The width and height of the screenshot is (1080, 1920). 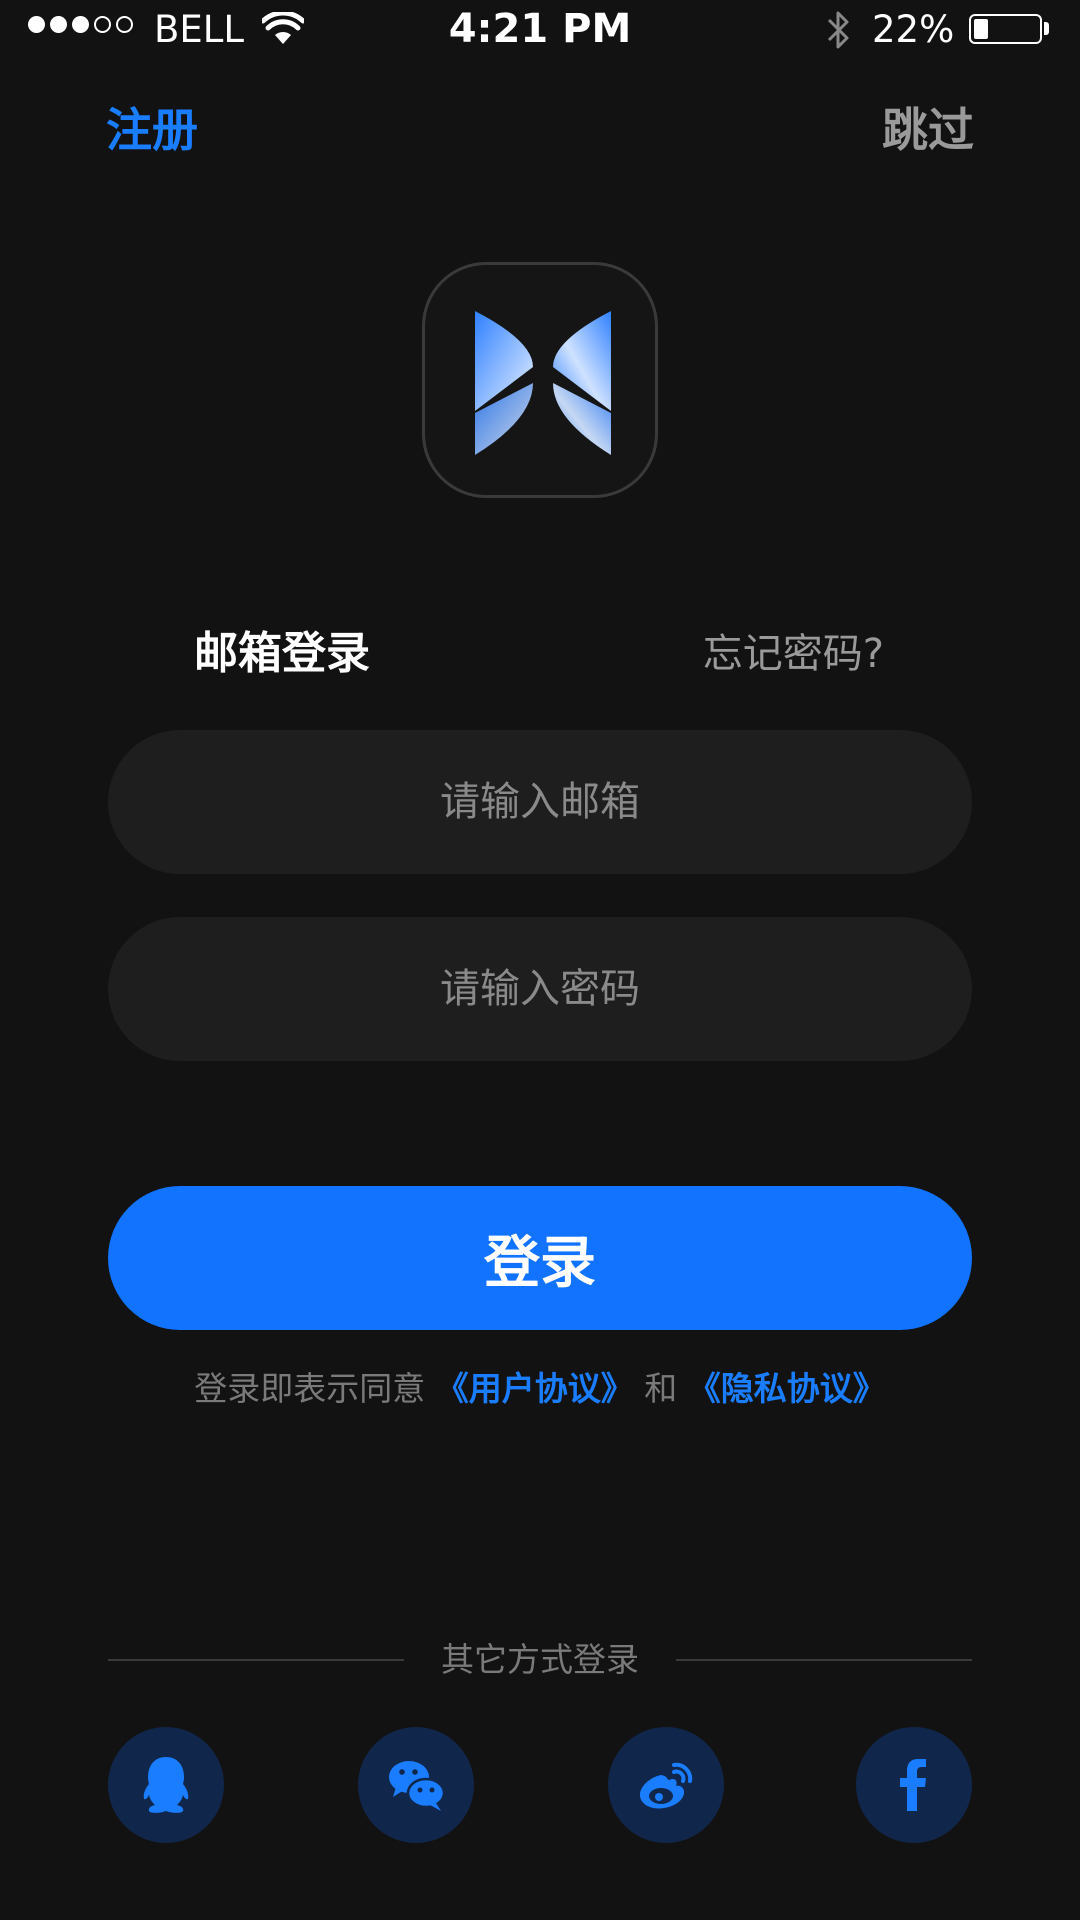 I want to click on qq-login-button, so click(x=166, y=1785).